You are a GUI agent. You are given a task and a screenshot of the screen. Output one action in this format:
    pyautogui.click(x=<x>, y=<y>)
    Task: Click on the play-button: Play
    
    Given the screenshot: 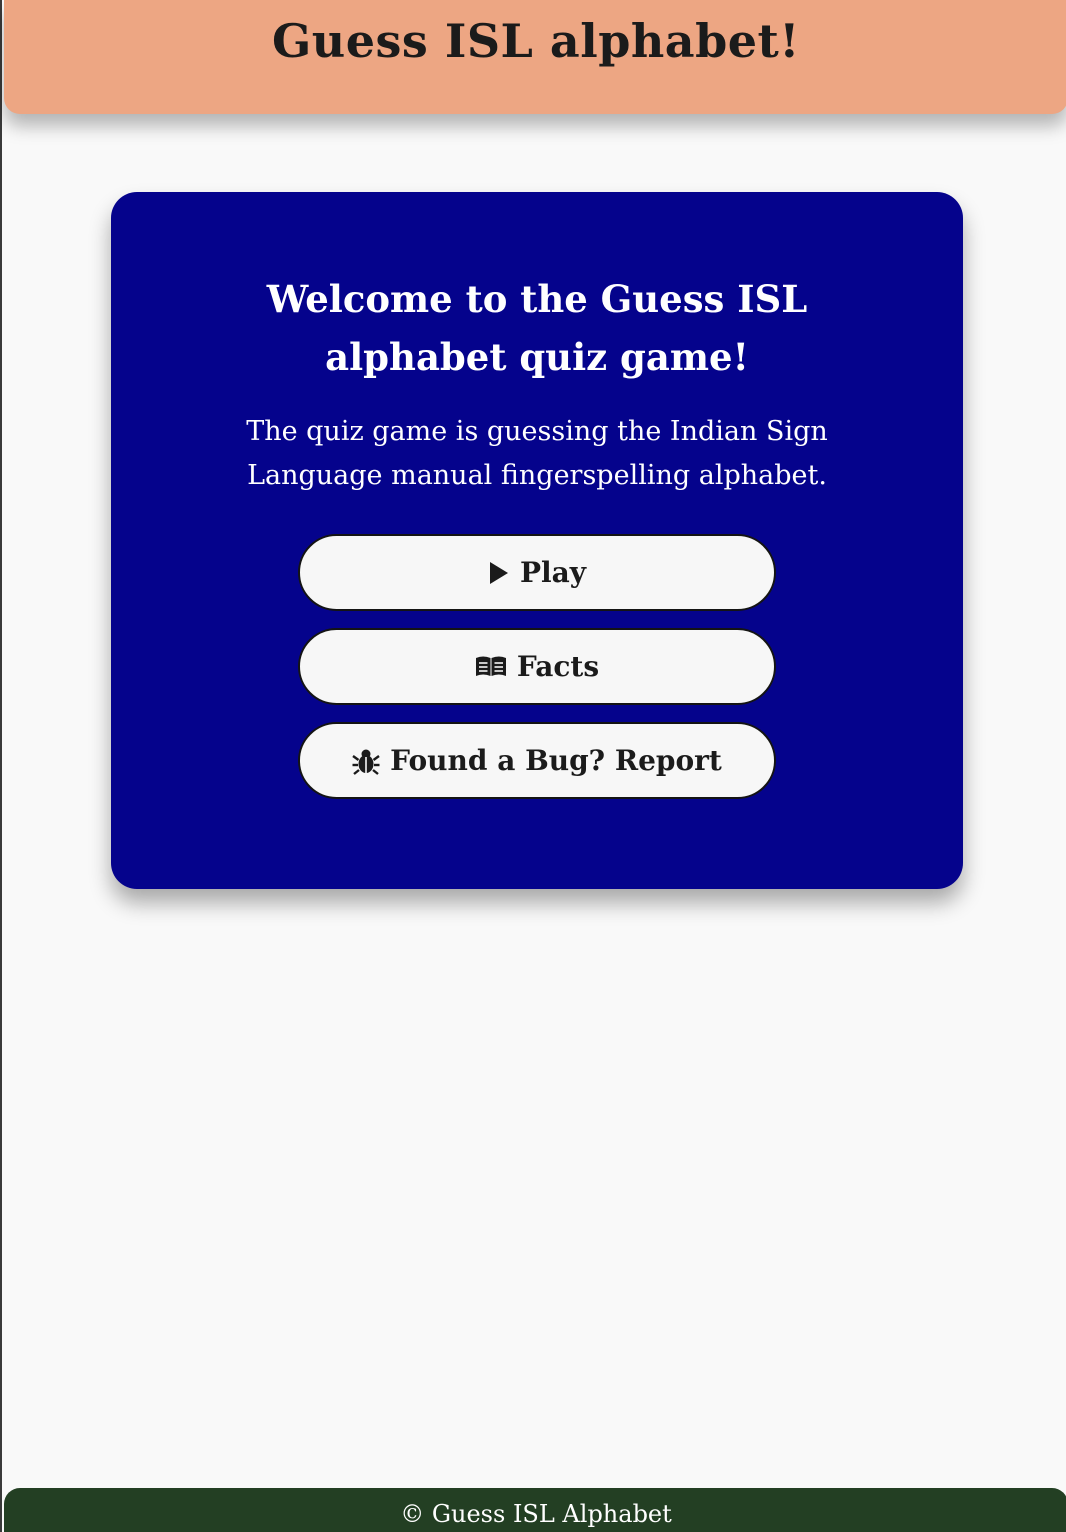 What is the action you would take?
    pyautogui.click(x=537, y=572)
    